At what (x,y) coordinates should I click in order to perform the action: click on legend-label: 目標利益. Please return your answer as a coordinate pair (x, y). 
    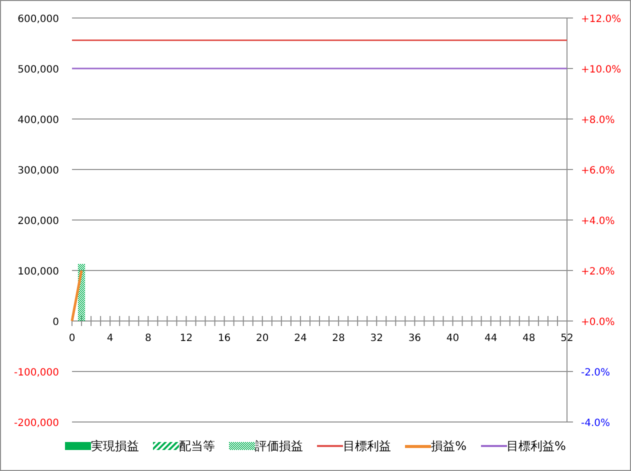
    Looking at the image, I should click on (367, 446).